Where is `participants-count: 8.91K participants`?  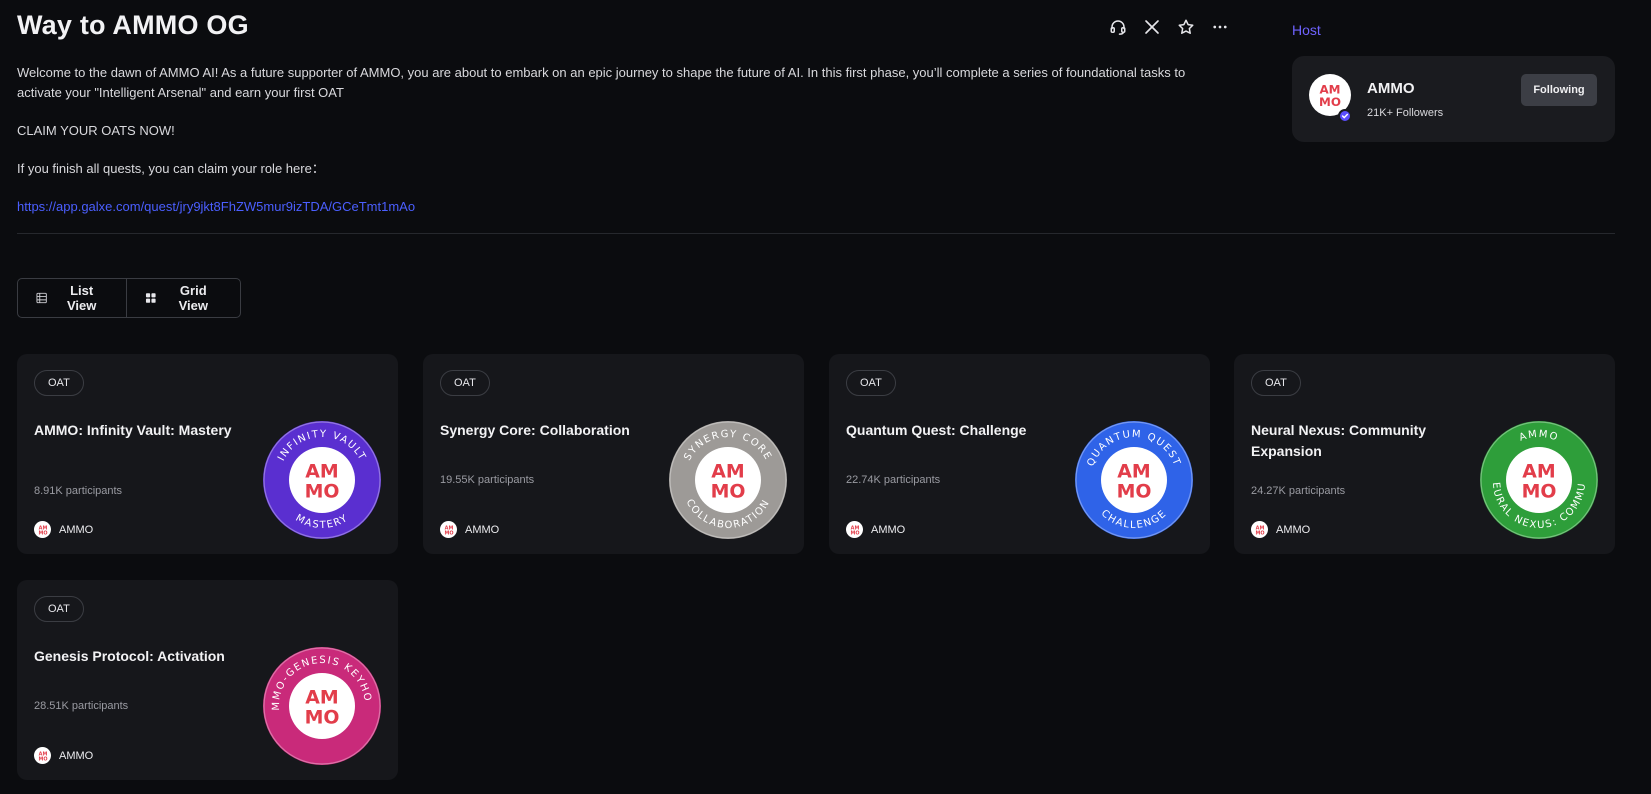 participants-count: 8.91K participants is located at coordinates (78, 491).